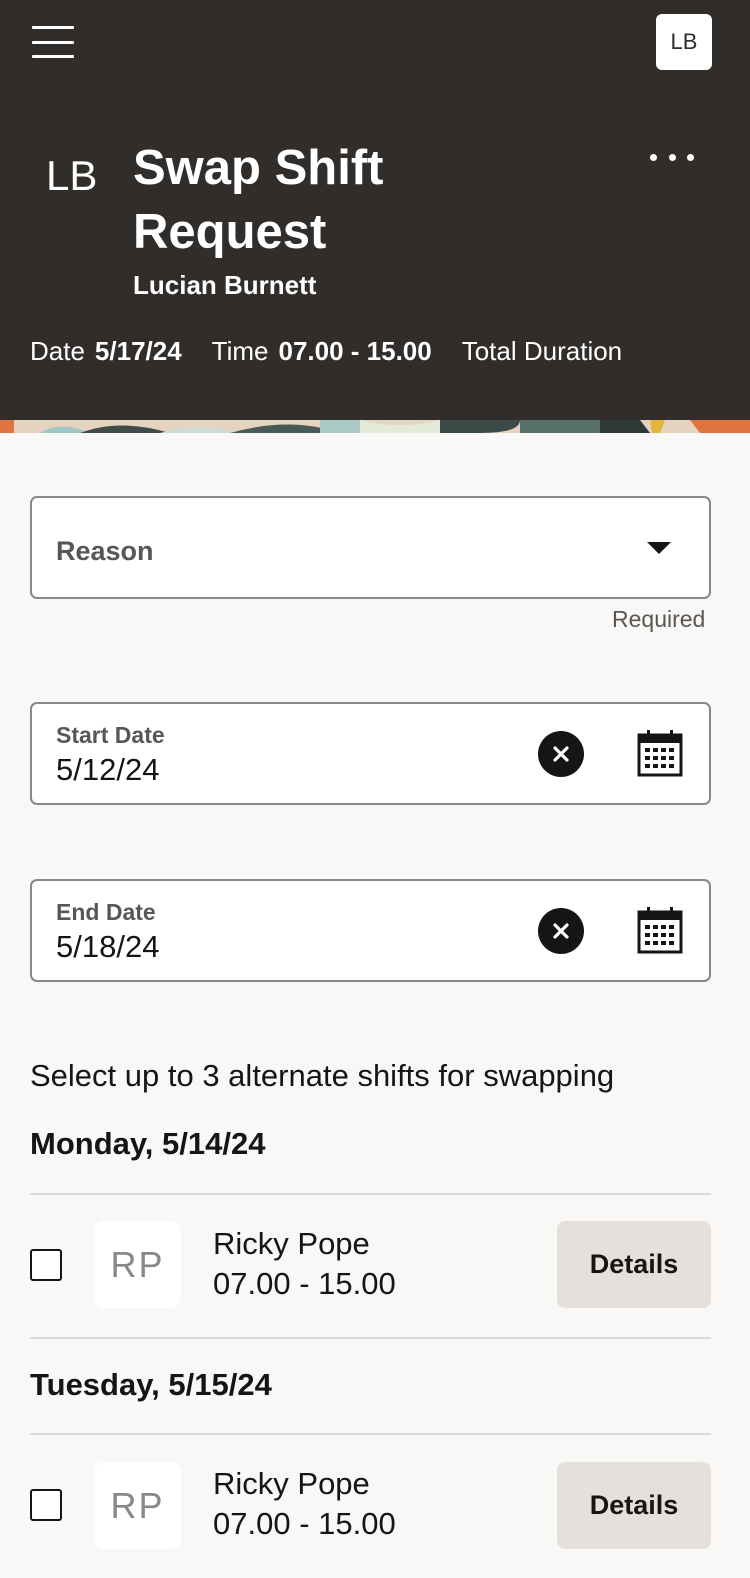 The height and width of the screenshot is (1578, 750). I want to click on chevron-down-icon, so click(659, 548).